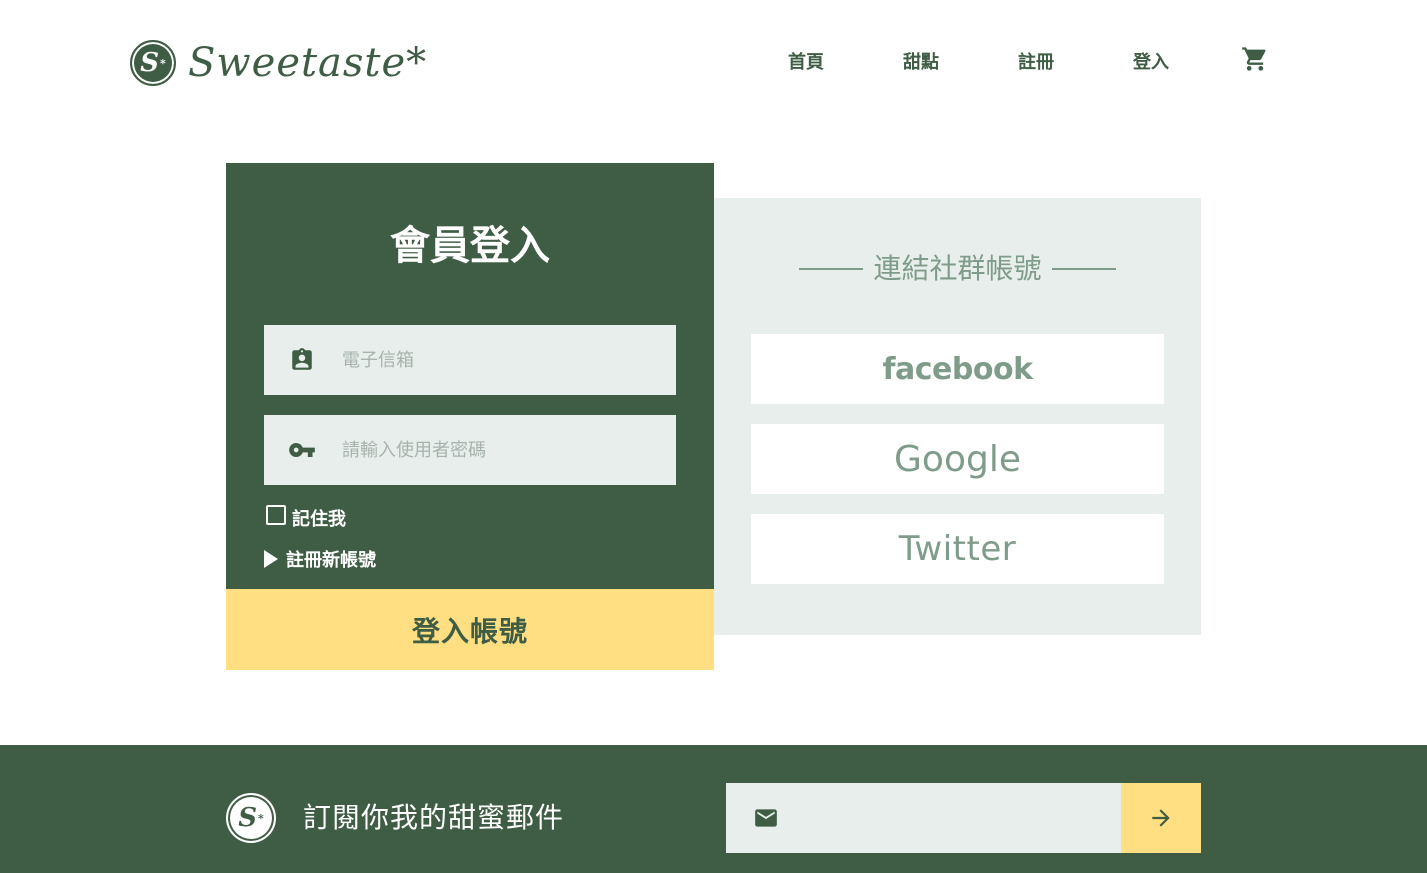 The height and width of the screenshot is (873, 1427). I want to click on password-input, so click(502, 450).